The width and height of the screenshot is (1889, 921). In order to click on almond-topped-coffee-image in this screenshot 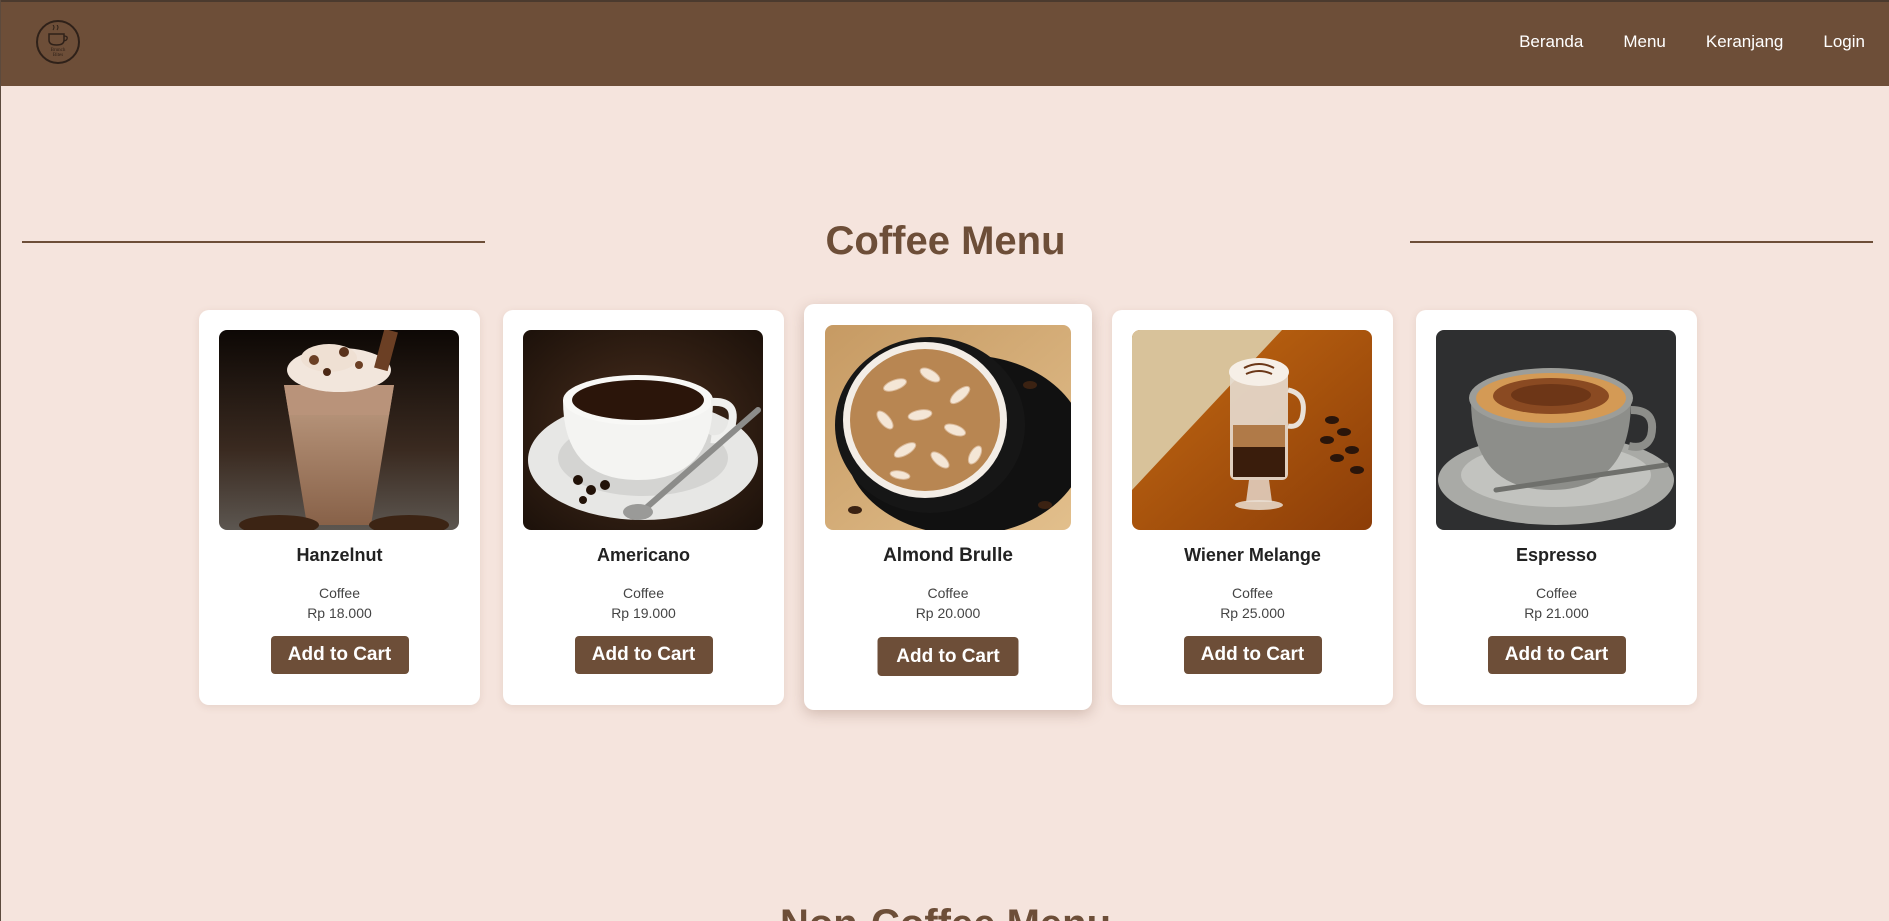, I will do `click(948, 427)`.